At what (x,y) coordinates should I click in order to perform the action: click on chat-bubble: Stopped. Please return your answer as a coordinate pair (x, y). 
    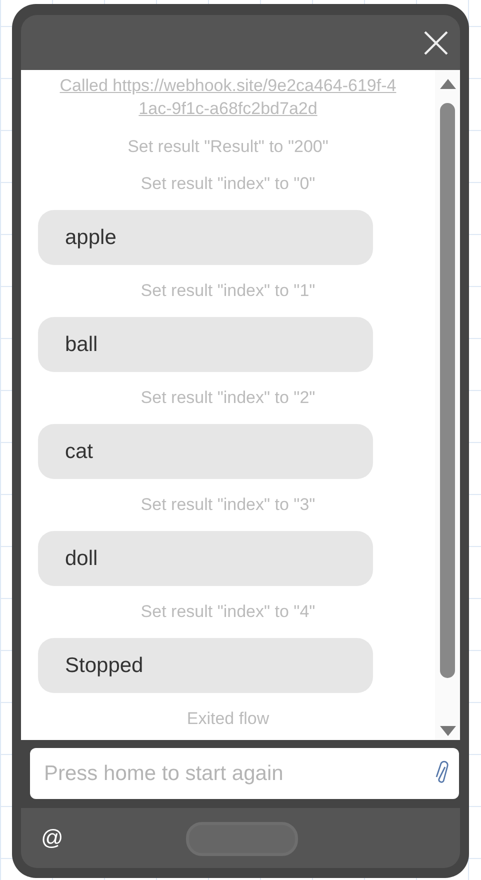
    Looking at the image, I should click on (205, 665).